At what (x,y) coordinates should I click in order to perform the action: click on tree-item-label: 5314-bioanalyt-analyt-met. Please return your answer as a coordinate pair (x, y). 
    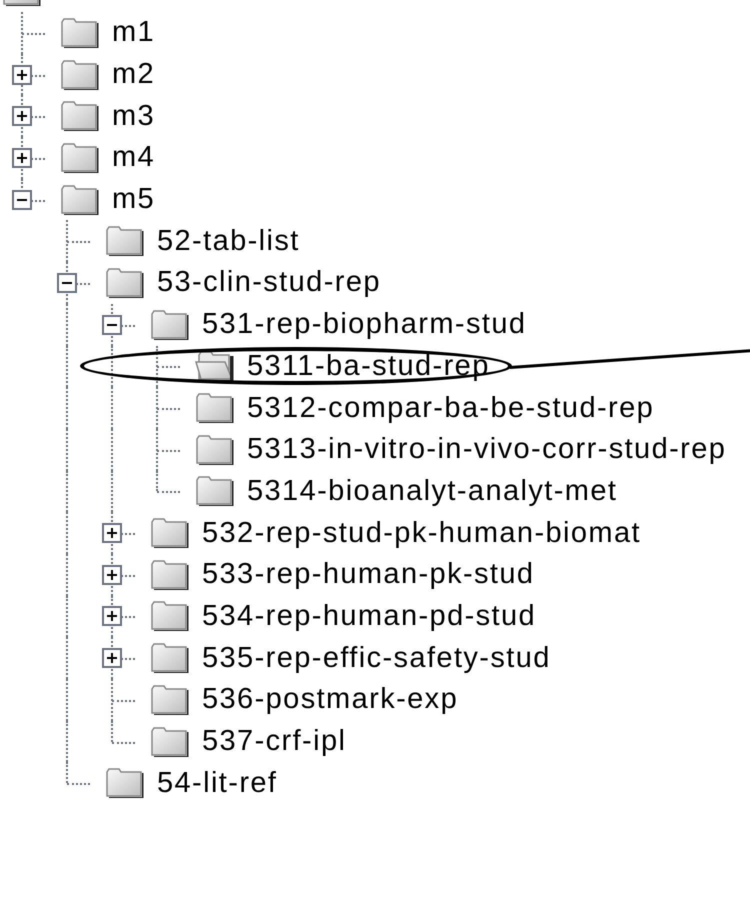
    Looking at the image, I should click on (432, 491).